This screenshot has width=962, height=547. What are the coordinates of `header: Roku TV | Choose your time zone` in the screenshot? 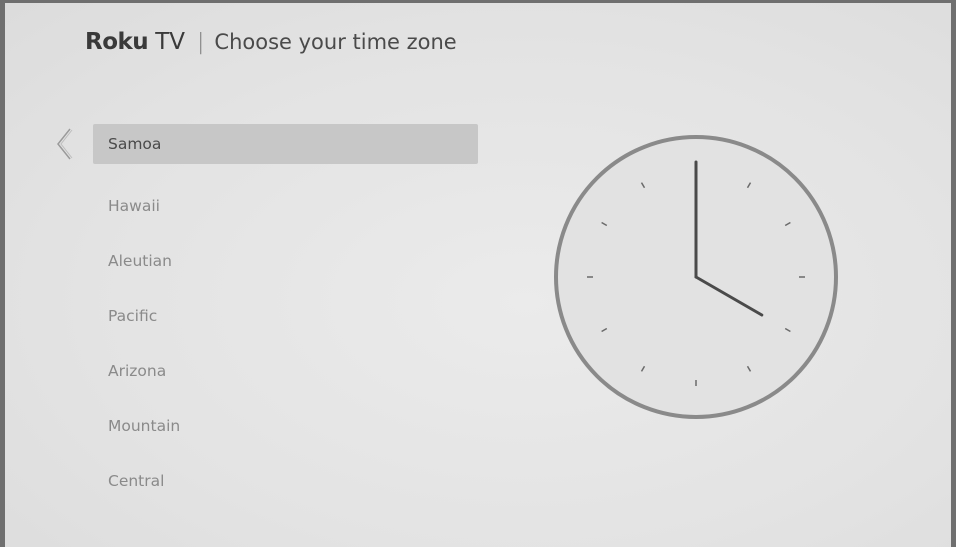 It's located at (271, 42).